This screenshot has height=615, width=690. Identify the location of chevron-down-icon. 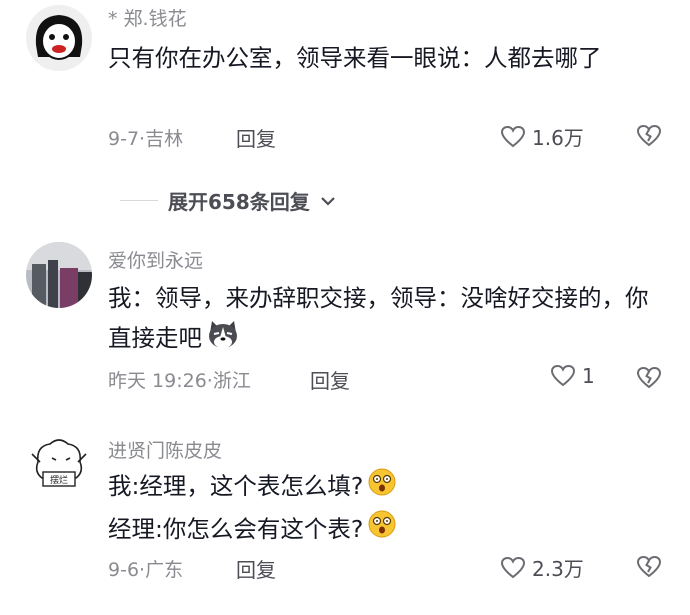
(327, 201).